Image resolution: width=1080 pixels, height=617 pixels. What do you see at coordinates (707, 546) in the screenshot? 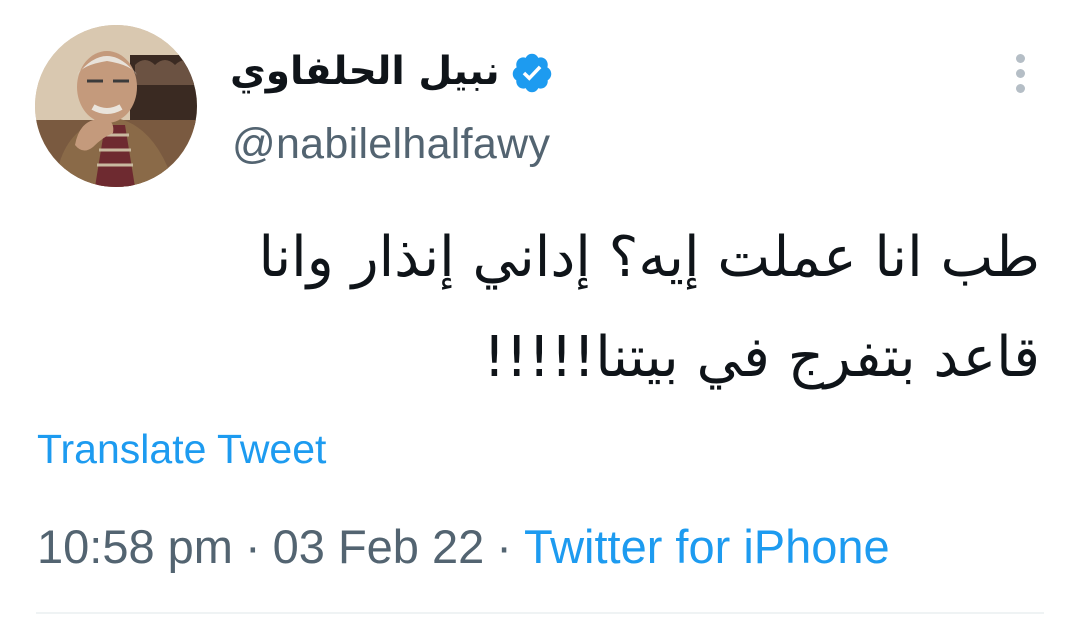
I see `tweet-source-link: Twitter for iPhone` at bounding box center [707, 546].